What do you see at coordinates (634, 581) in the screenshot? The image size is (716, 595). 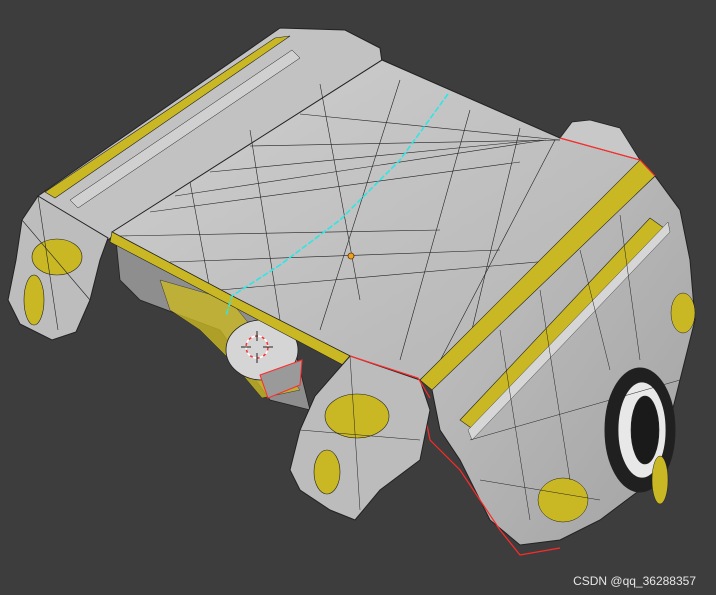 I see `watermark-label: CSDN @qq_36288357` at bounding box center [634, 581].